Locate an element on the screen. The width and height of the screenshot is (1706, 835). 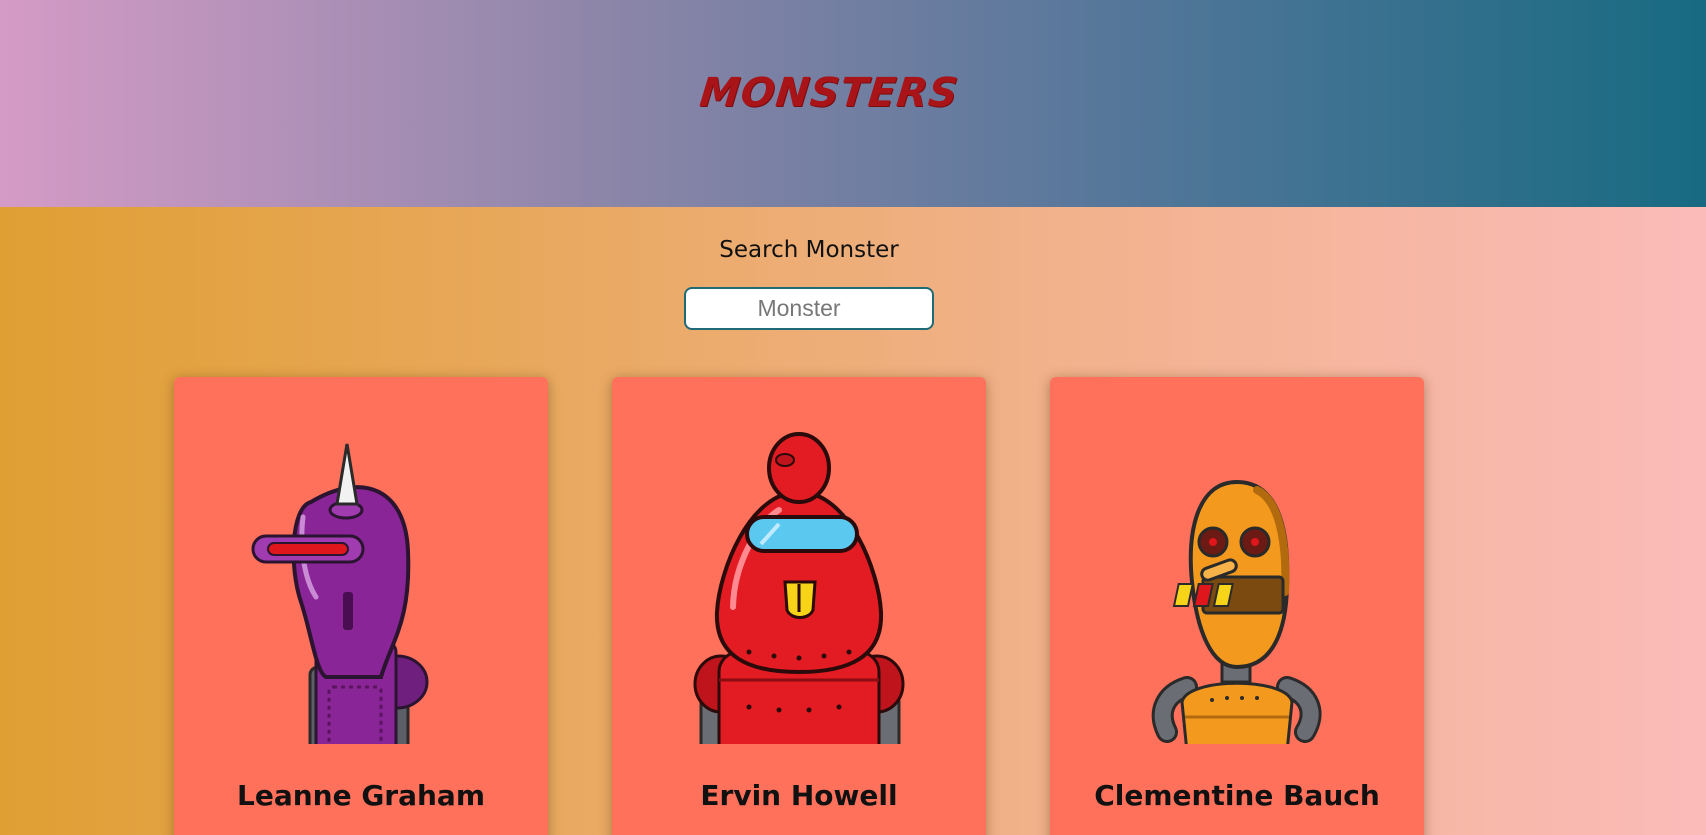
monster-name: Clementine Bauch is located at coordinates (1237, 795).